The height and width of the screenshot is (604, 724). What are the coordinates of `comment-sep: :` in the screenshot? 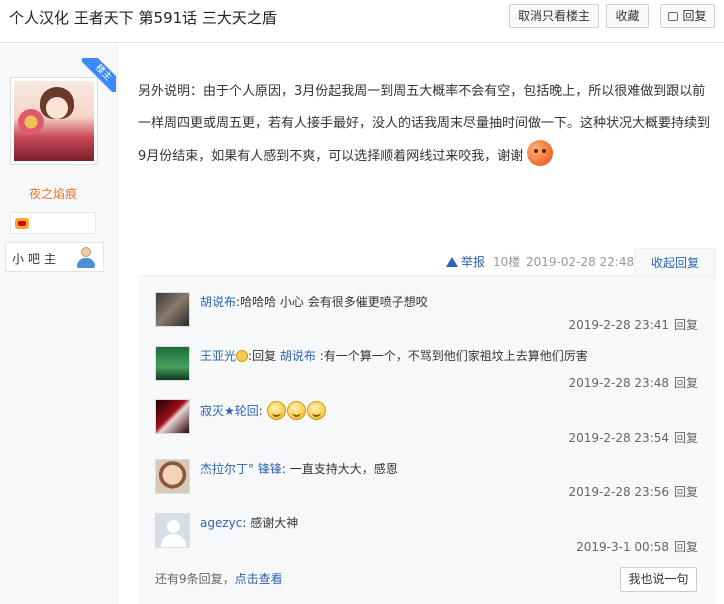 It's located at (260, 411).